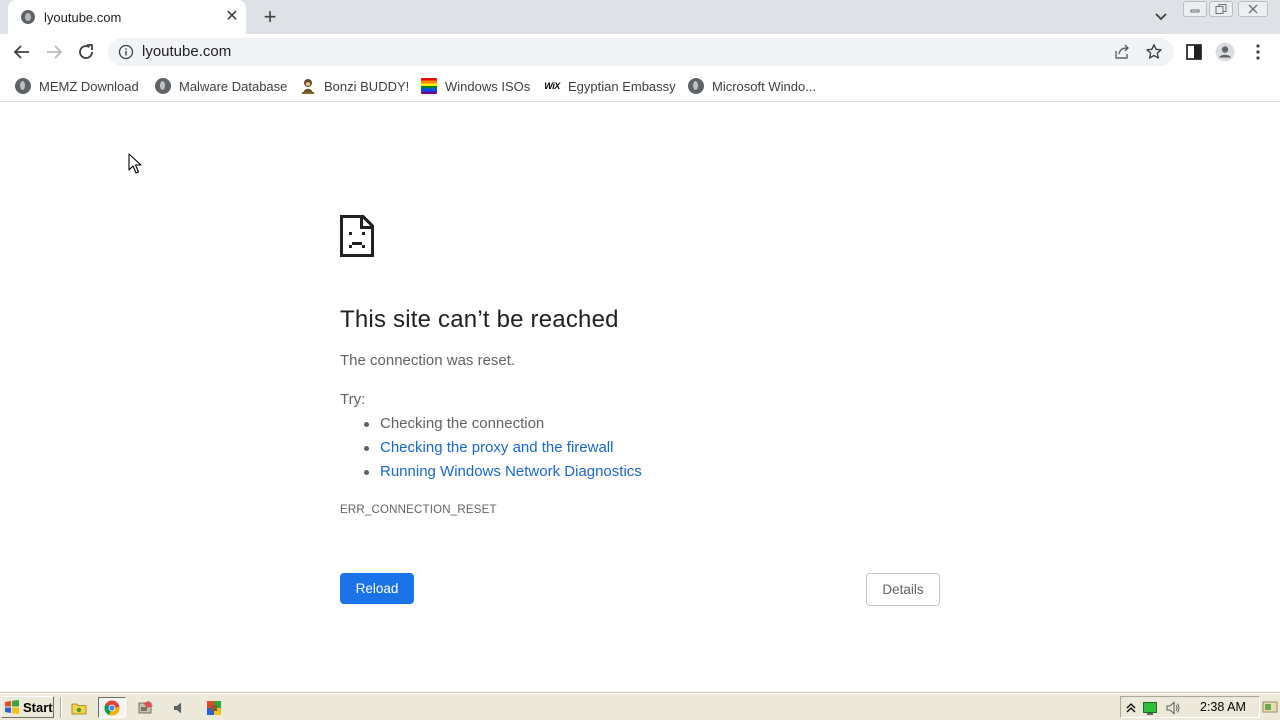 The height and width of the screenshot is (720, 1280). Describe the element at coordinates (1161, 17) in the screenshot. I see `tab-search-chevron-icon` at that location.